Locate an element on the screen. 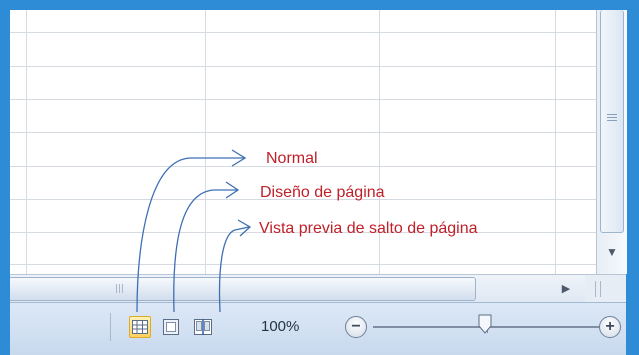 This screenshot has height=355, width=639. split-box is located at coordinates (605, 288).